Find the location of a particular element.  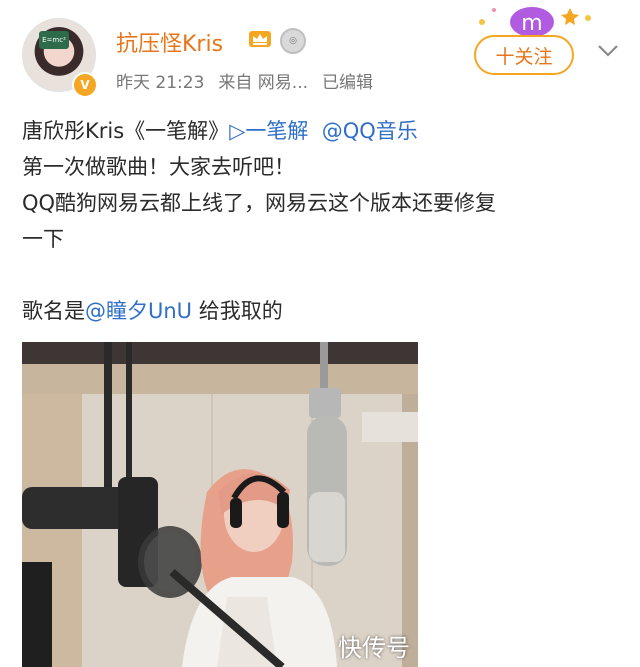

username: 抗压怪Kris is located at coordinates (169, 42).